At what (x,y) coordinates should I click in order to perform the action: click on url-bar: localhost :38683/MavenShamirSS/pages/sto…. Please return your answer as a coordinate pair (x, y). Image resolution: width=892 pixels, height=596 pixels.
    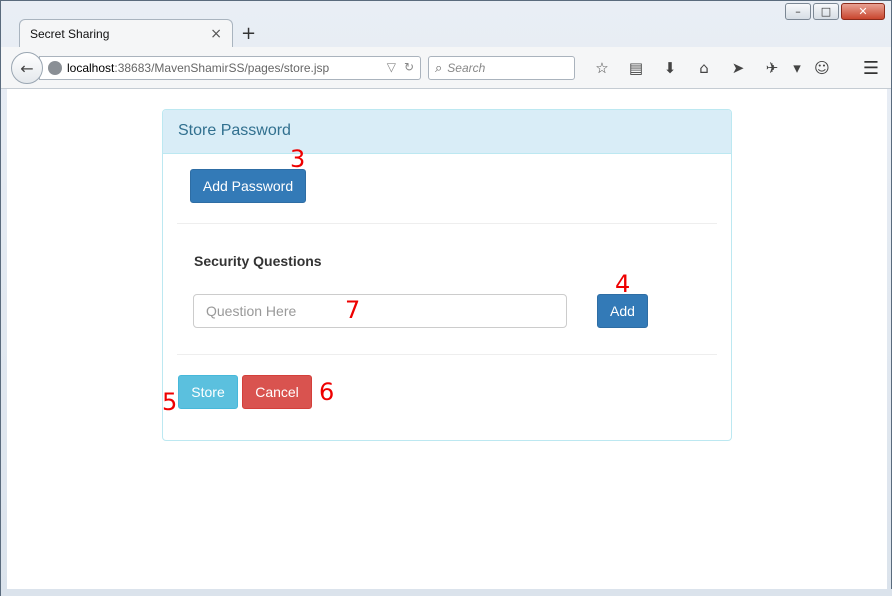
    Looking at the image, I should click on (230, 68).